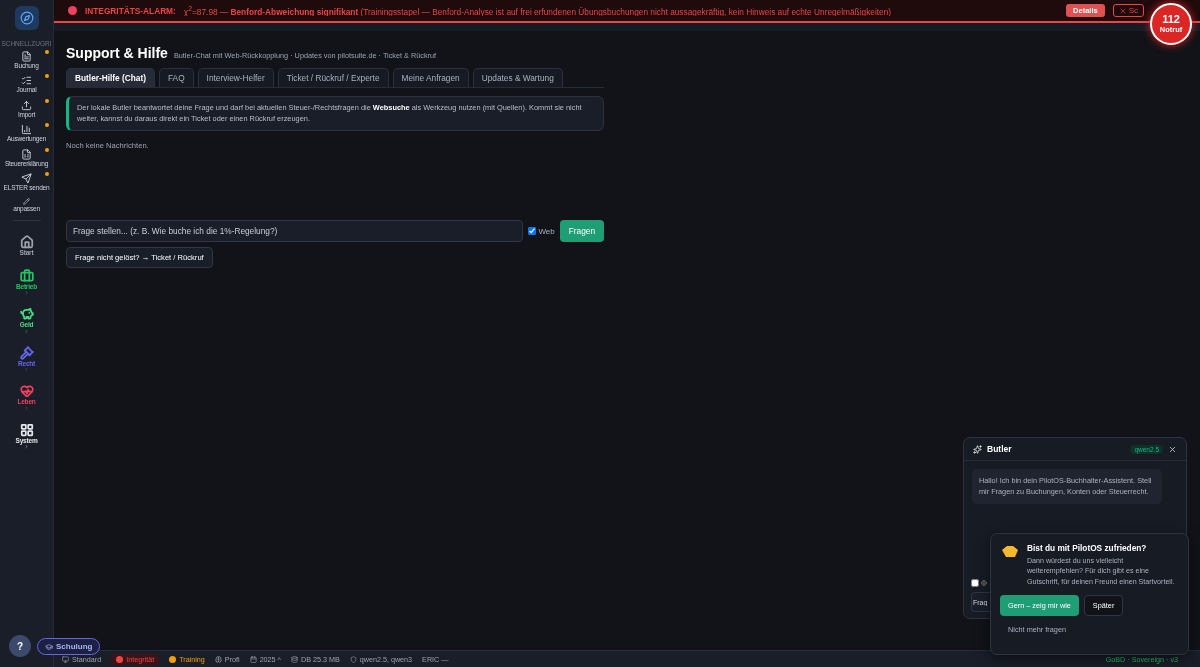 This screenshot has height=667, width=1200. Describe the element at coordinates (26, 81) in the screenshot. I see `list-icon` at that location.